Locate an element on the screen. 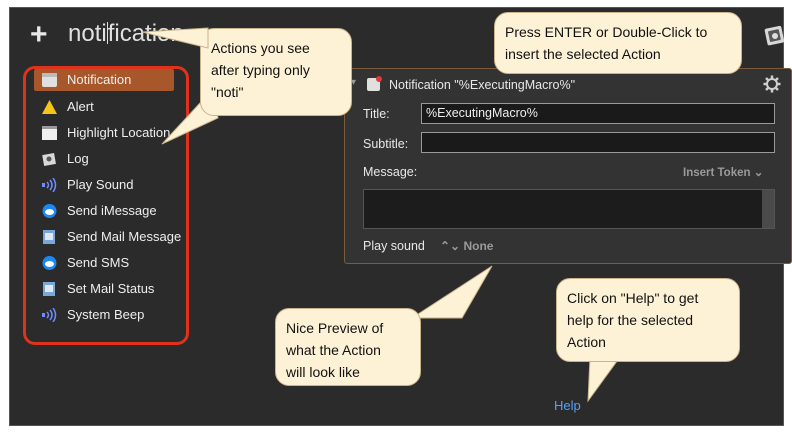 This screenshot has width=792, height=433. action-item-set-mail-status: Set Mail Status is located at coordinates (106, 289).